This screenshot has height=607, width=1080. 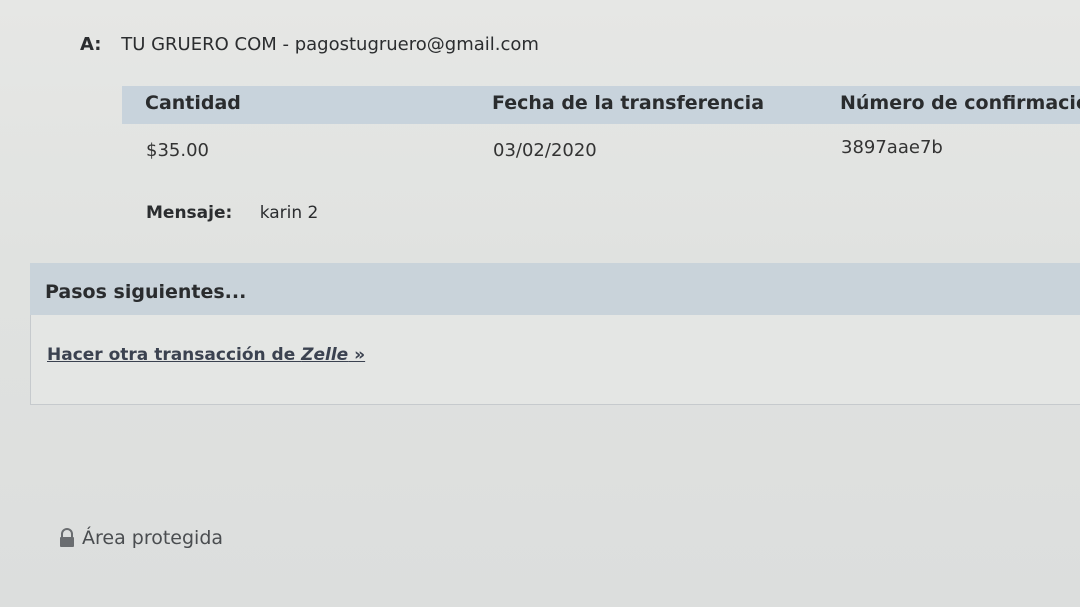 I want to click on message-label: Mensaje:, so click(x=189, y=213).